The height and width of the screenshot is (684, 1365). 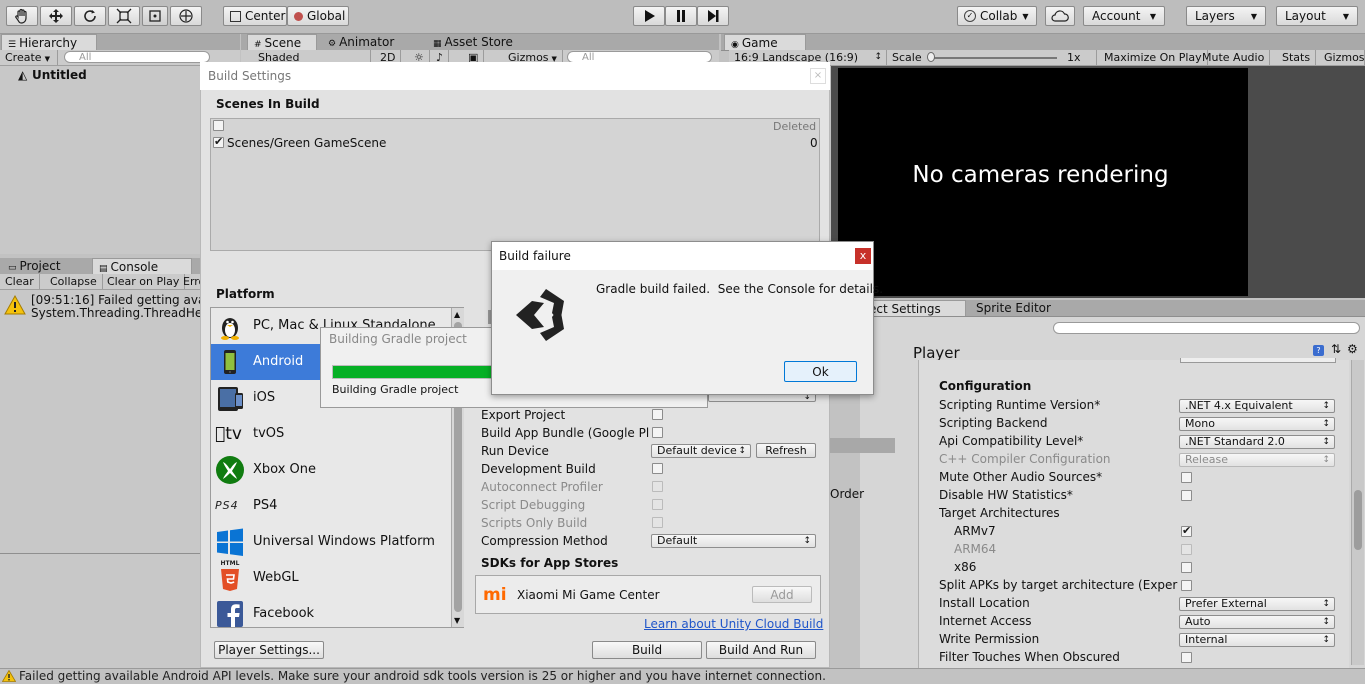 I want to click on help-icon: ?, so click(x=1318, y=350).